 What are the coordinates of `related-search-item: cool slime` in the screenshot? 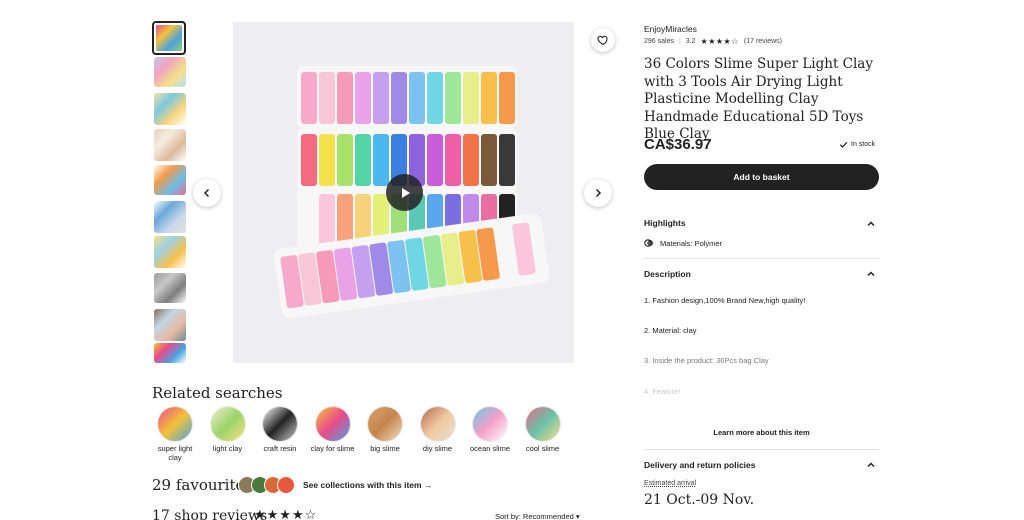 It's located at (543, 430).